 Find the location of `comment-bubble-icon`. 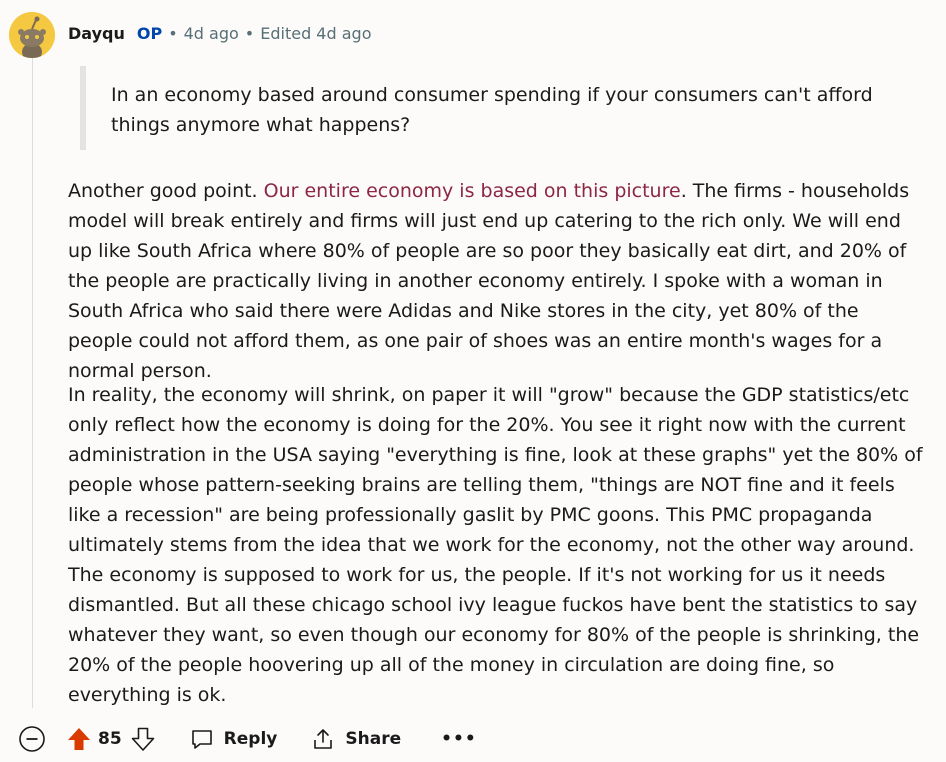

comment-bubble-icon is located at coordinates (201, 739).